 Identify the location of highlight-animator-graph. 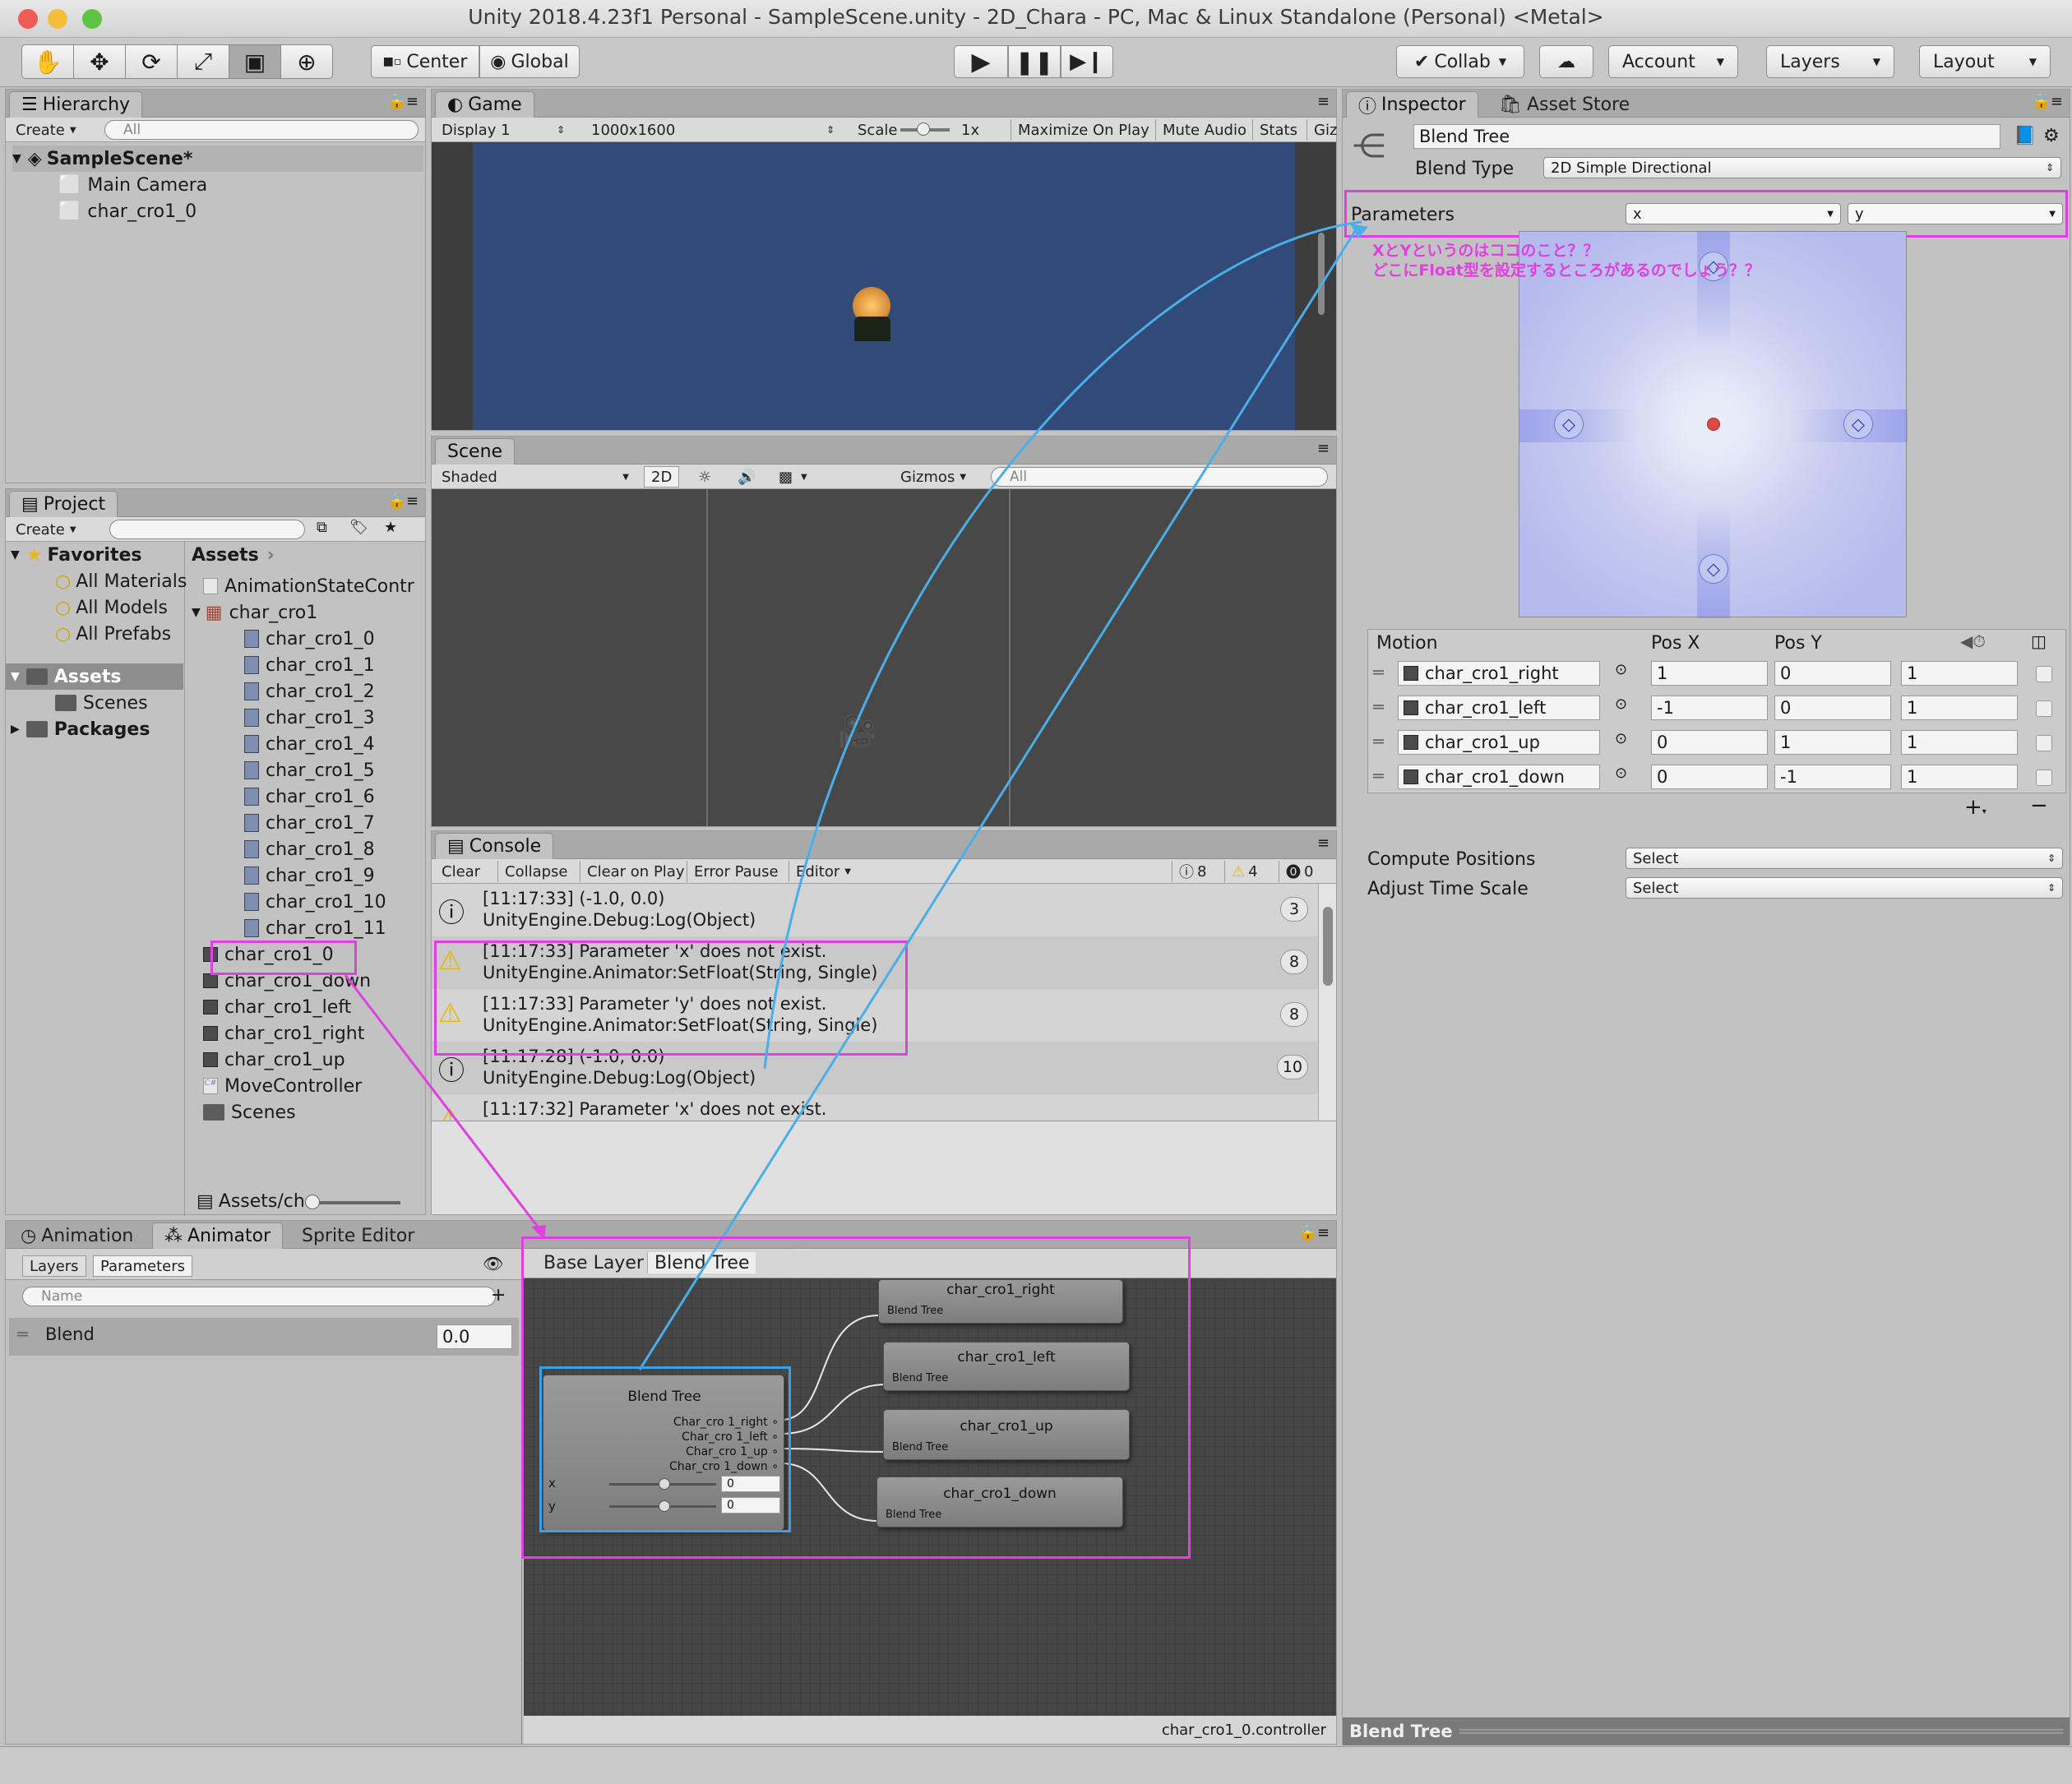
(856, 1397).